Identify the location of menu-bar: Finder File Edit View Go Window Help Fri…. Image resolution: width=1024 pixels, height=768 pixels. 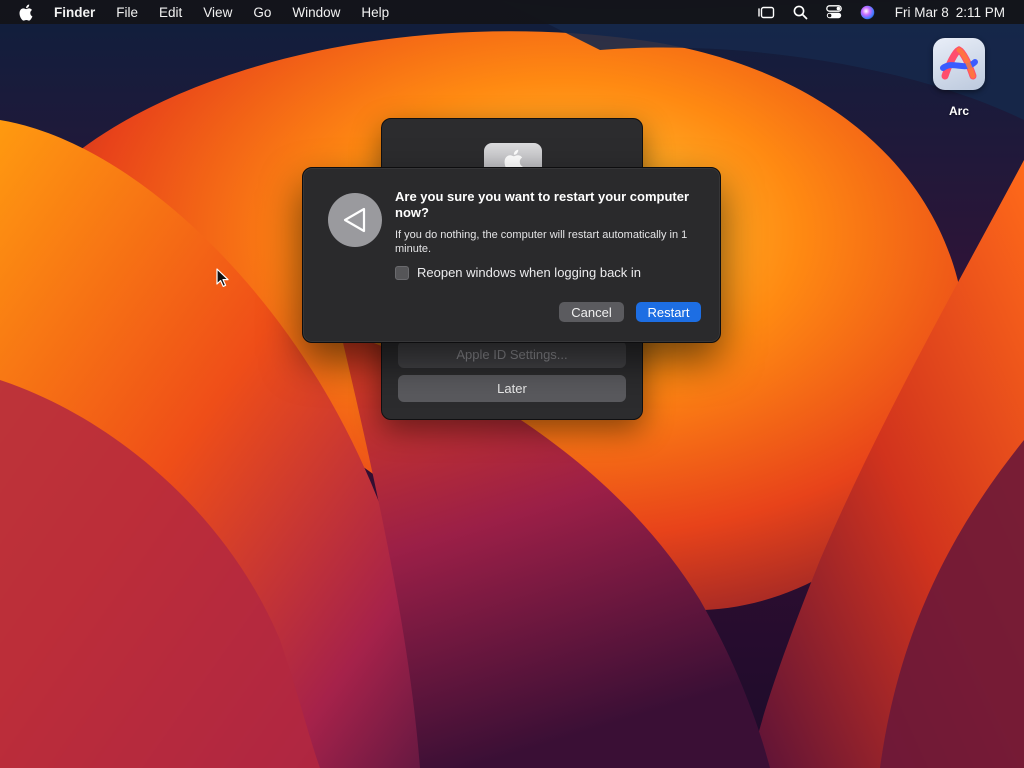
(512, 12).